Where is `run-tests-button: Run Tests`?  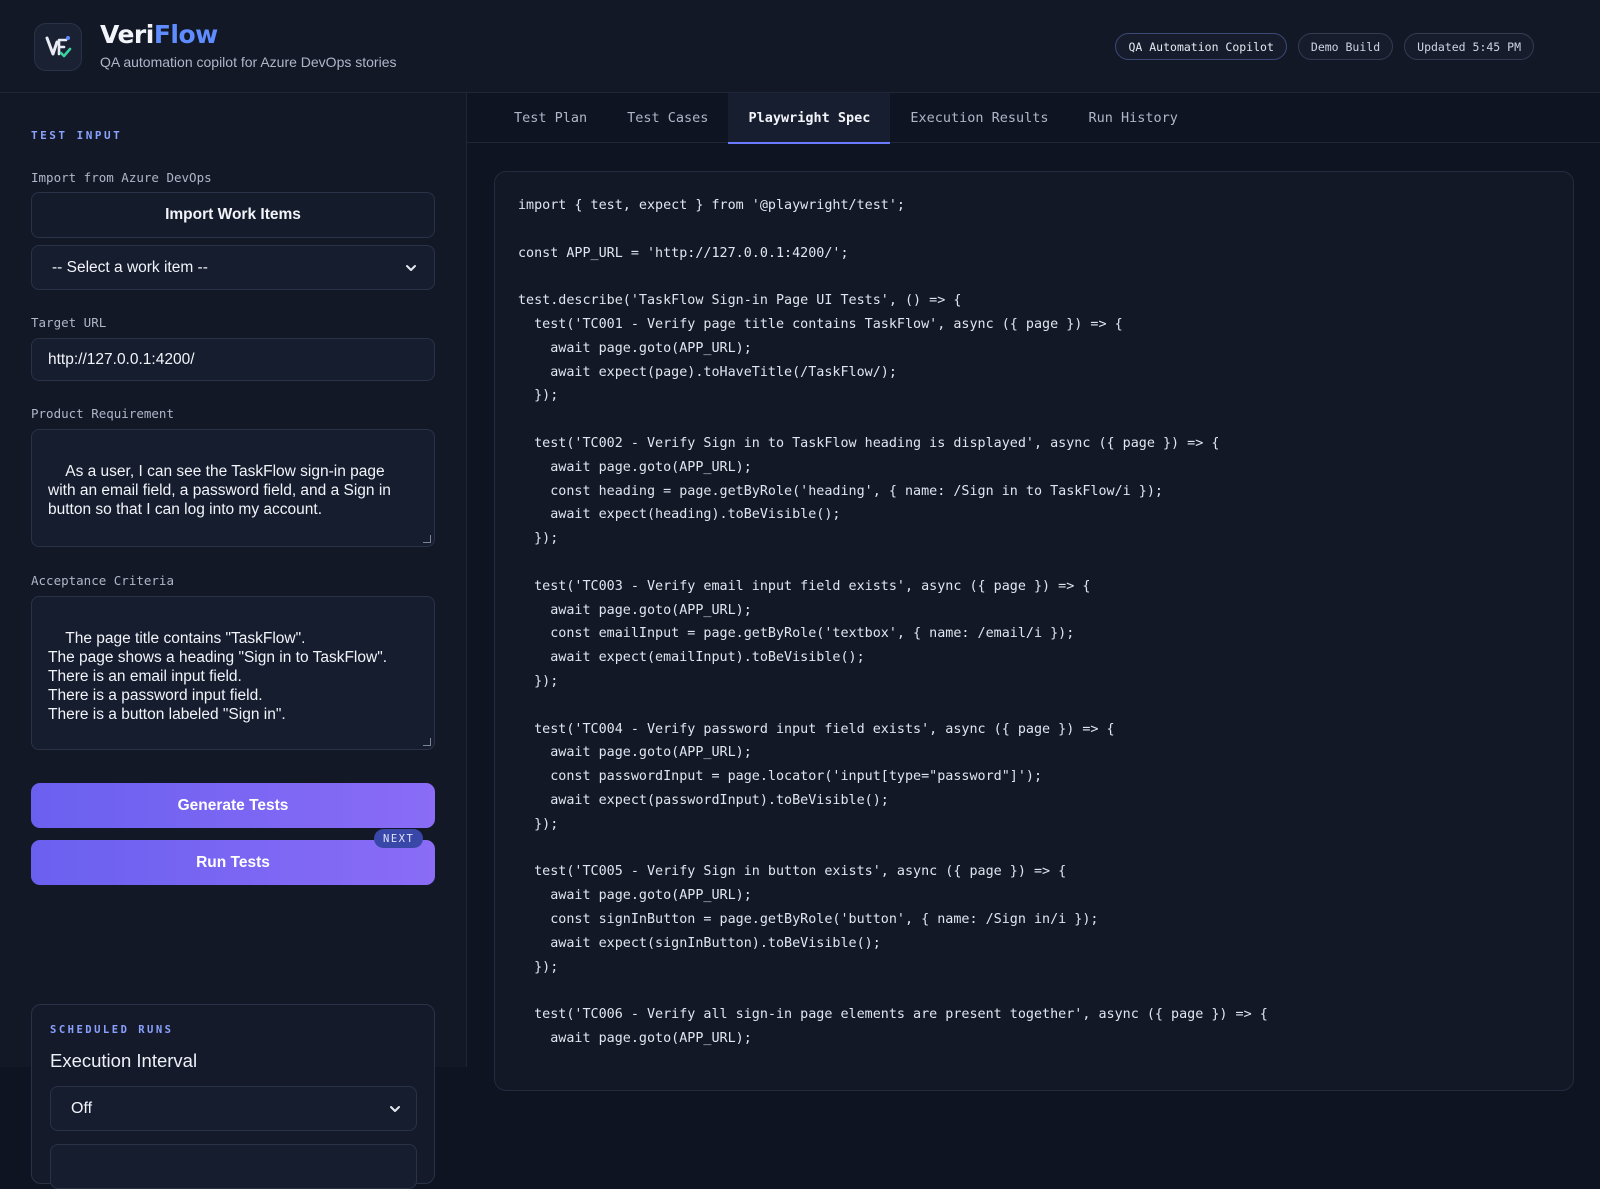
run-tests-button: Run Tests is located at coordinates (233, 862).